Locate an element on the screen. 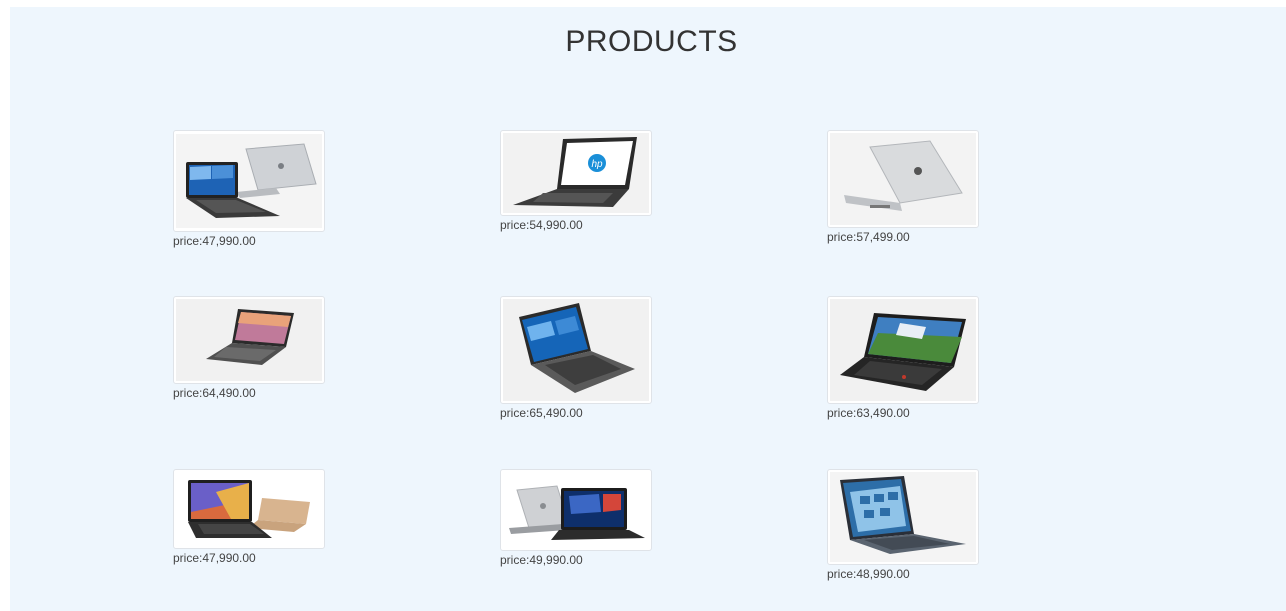  product-price: price:63,490.00 is located at coordinates (868, 413).